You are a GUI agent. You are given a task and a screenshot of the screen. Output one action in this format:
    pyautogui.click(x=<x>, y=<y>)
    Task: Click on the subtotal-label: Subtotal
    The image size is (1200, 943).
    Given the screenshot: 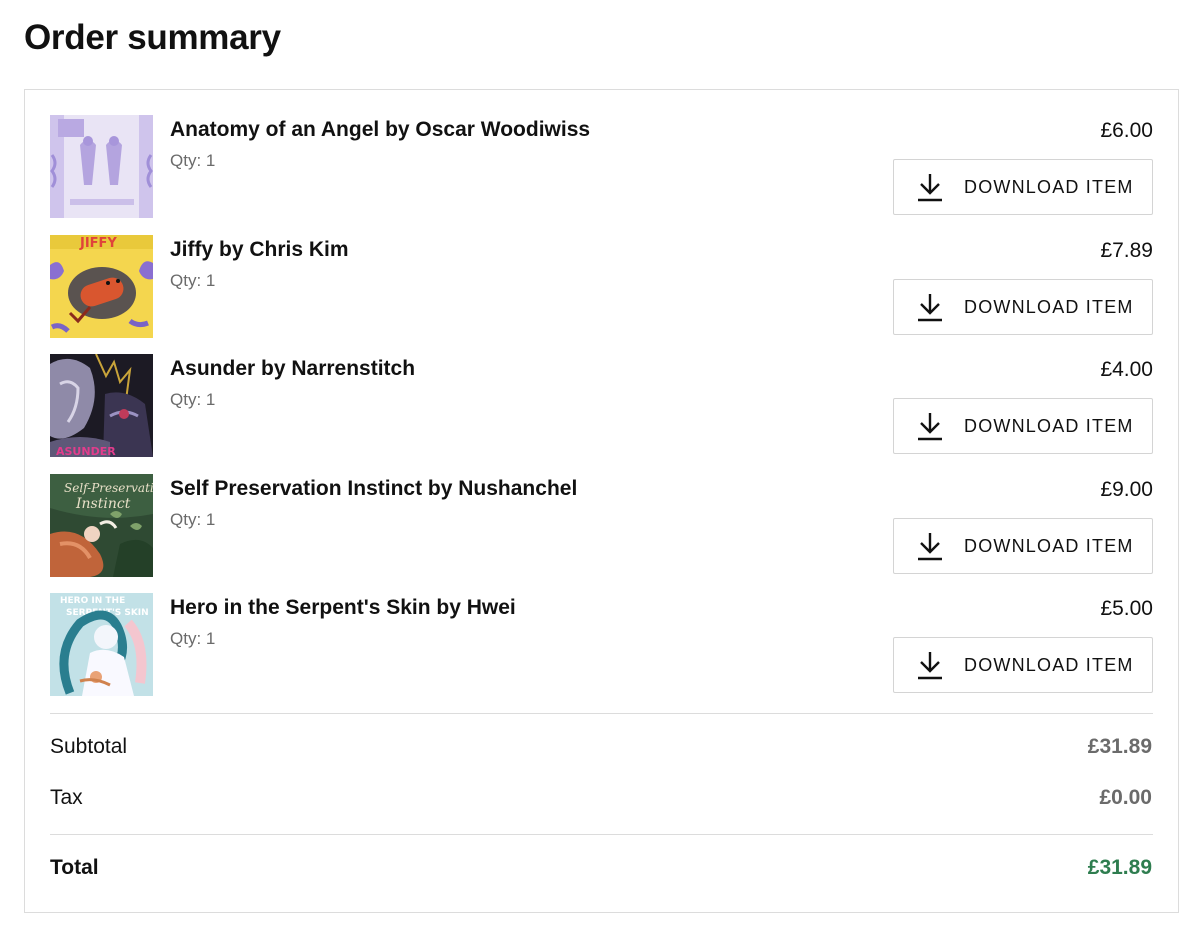 What is the action you would take?
    pyautogui.click(x=89, y=746)
    